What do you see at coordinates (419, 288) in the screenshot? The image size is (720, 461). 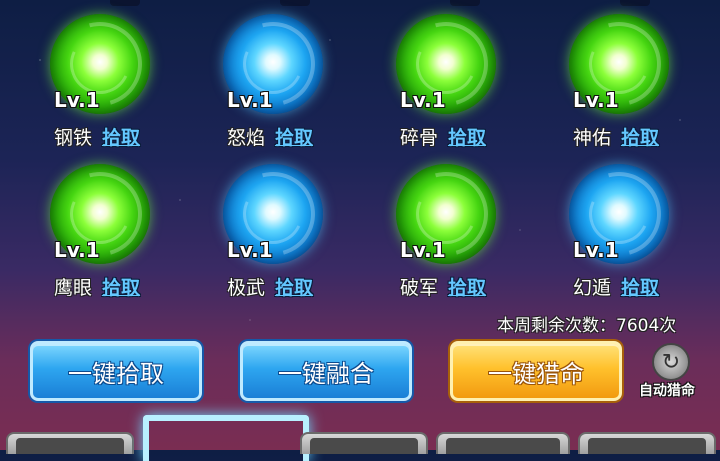 I see `orb-name: 破军` at bounding box center [419, 288].